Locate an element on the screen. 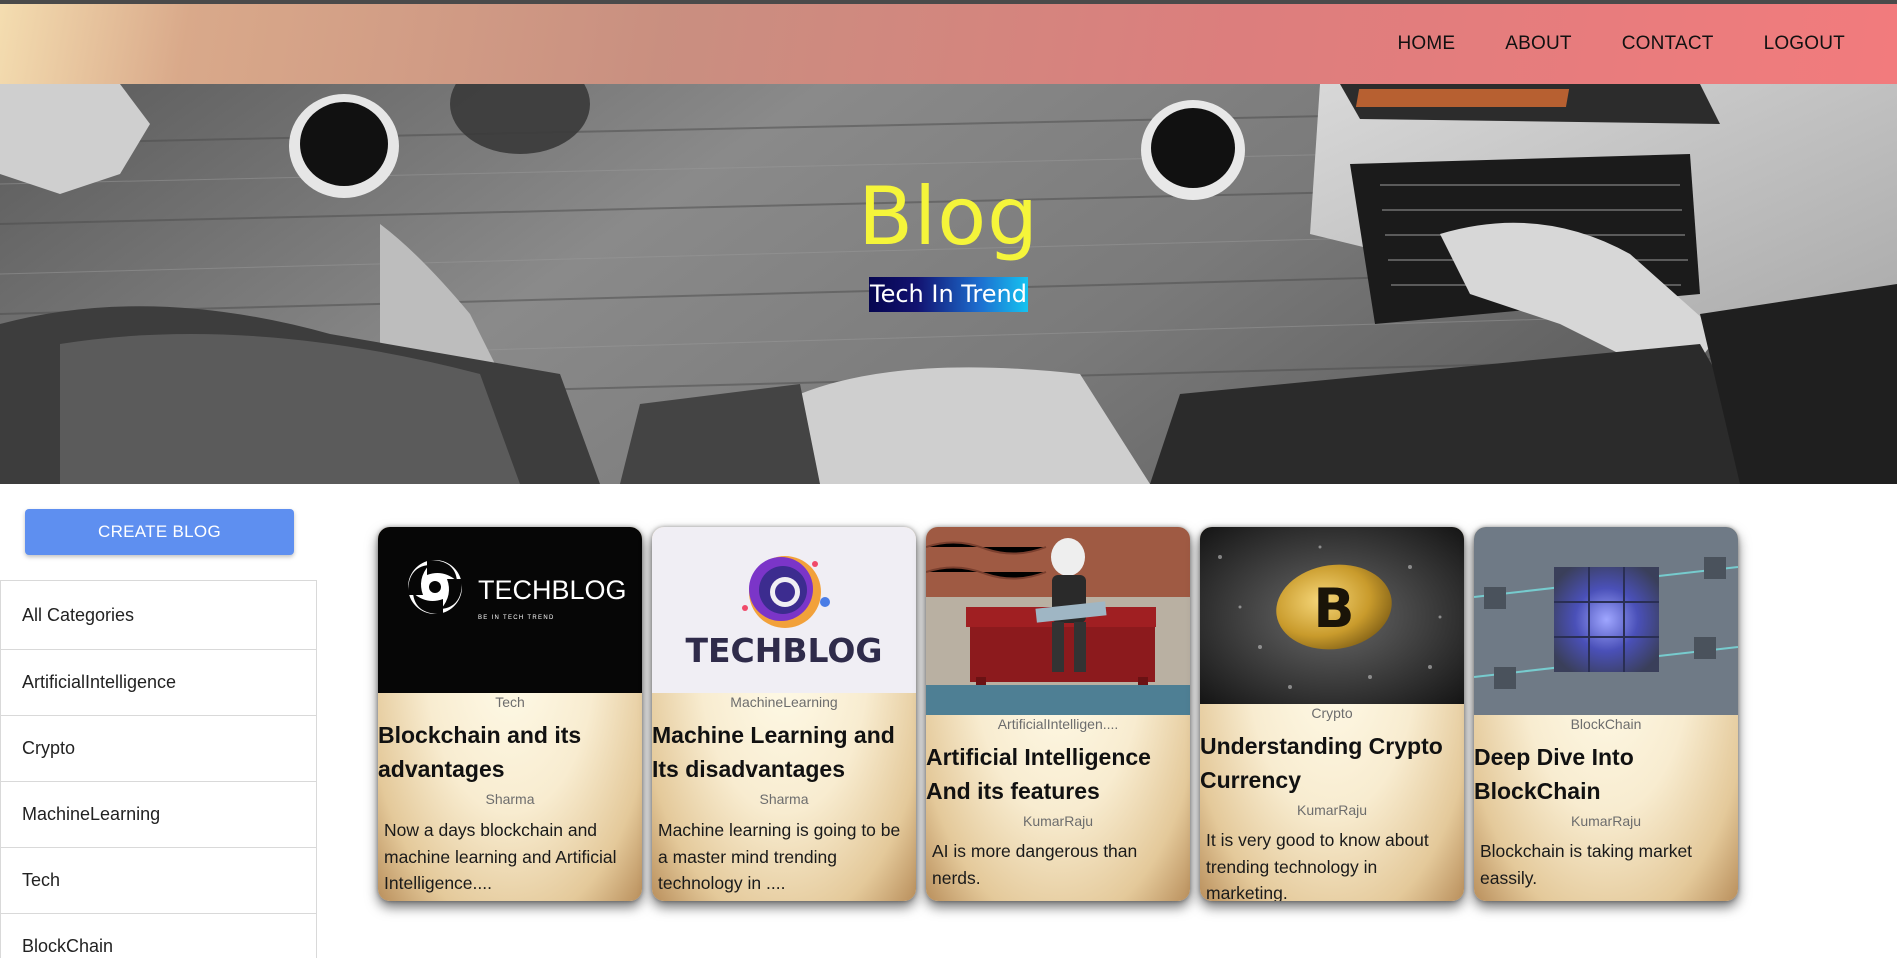  svg-text: BE IN TECH TREND is located at coordinates (516, 618).